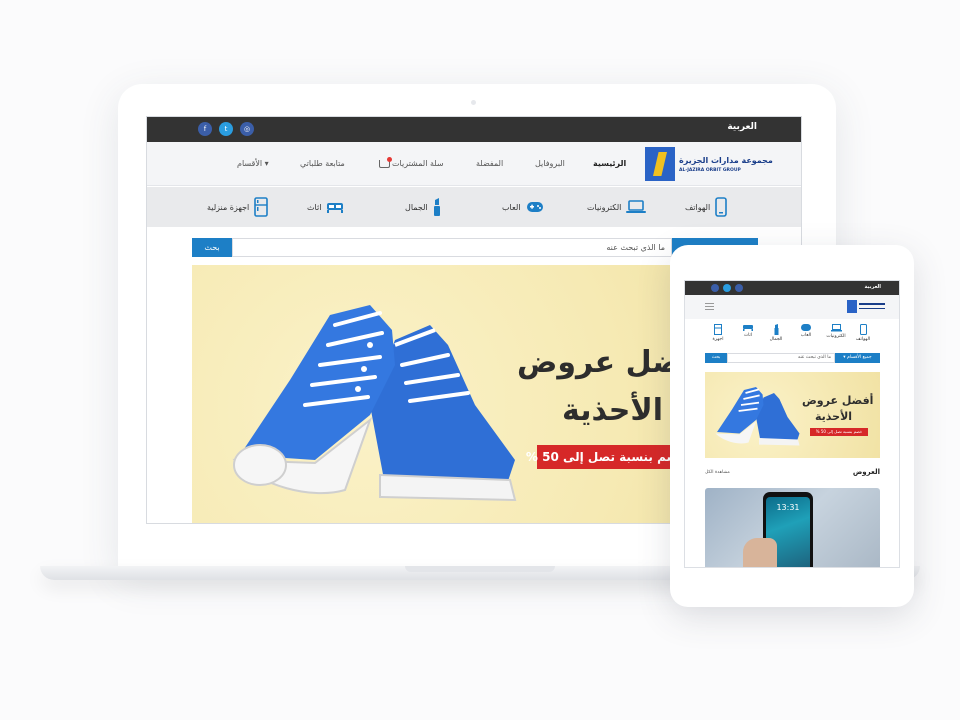 Image resolution: width=960 pixels, height=720 pixels. What do you see at coordinates (613, 410) in the screenshot?
I see `banner-title-line2: الأحذية` at bounding box center [613, 410].